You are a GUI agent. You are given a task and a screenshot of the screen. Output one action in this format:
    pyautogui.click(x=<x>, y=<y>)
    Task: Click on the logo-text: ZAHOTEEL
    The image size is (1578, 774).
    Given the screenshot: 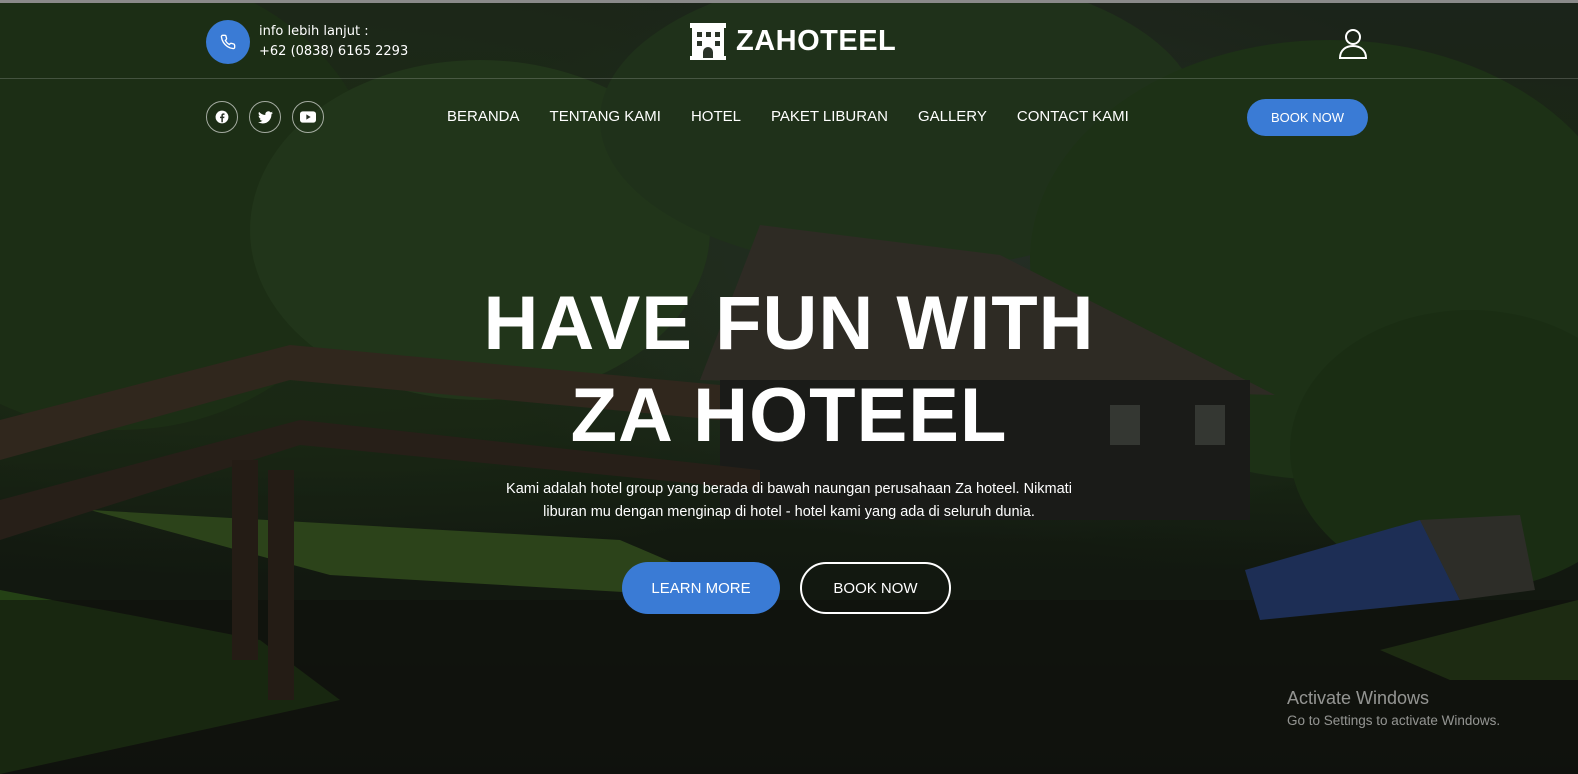 What is the action you would take?
    pyautogui.click(x=816, y=40)
    